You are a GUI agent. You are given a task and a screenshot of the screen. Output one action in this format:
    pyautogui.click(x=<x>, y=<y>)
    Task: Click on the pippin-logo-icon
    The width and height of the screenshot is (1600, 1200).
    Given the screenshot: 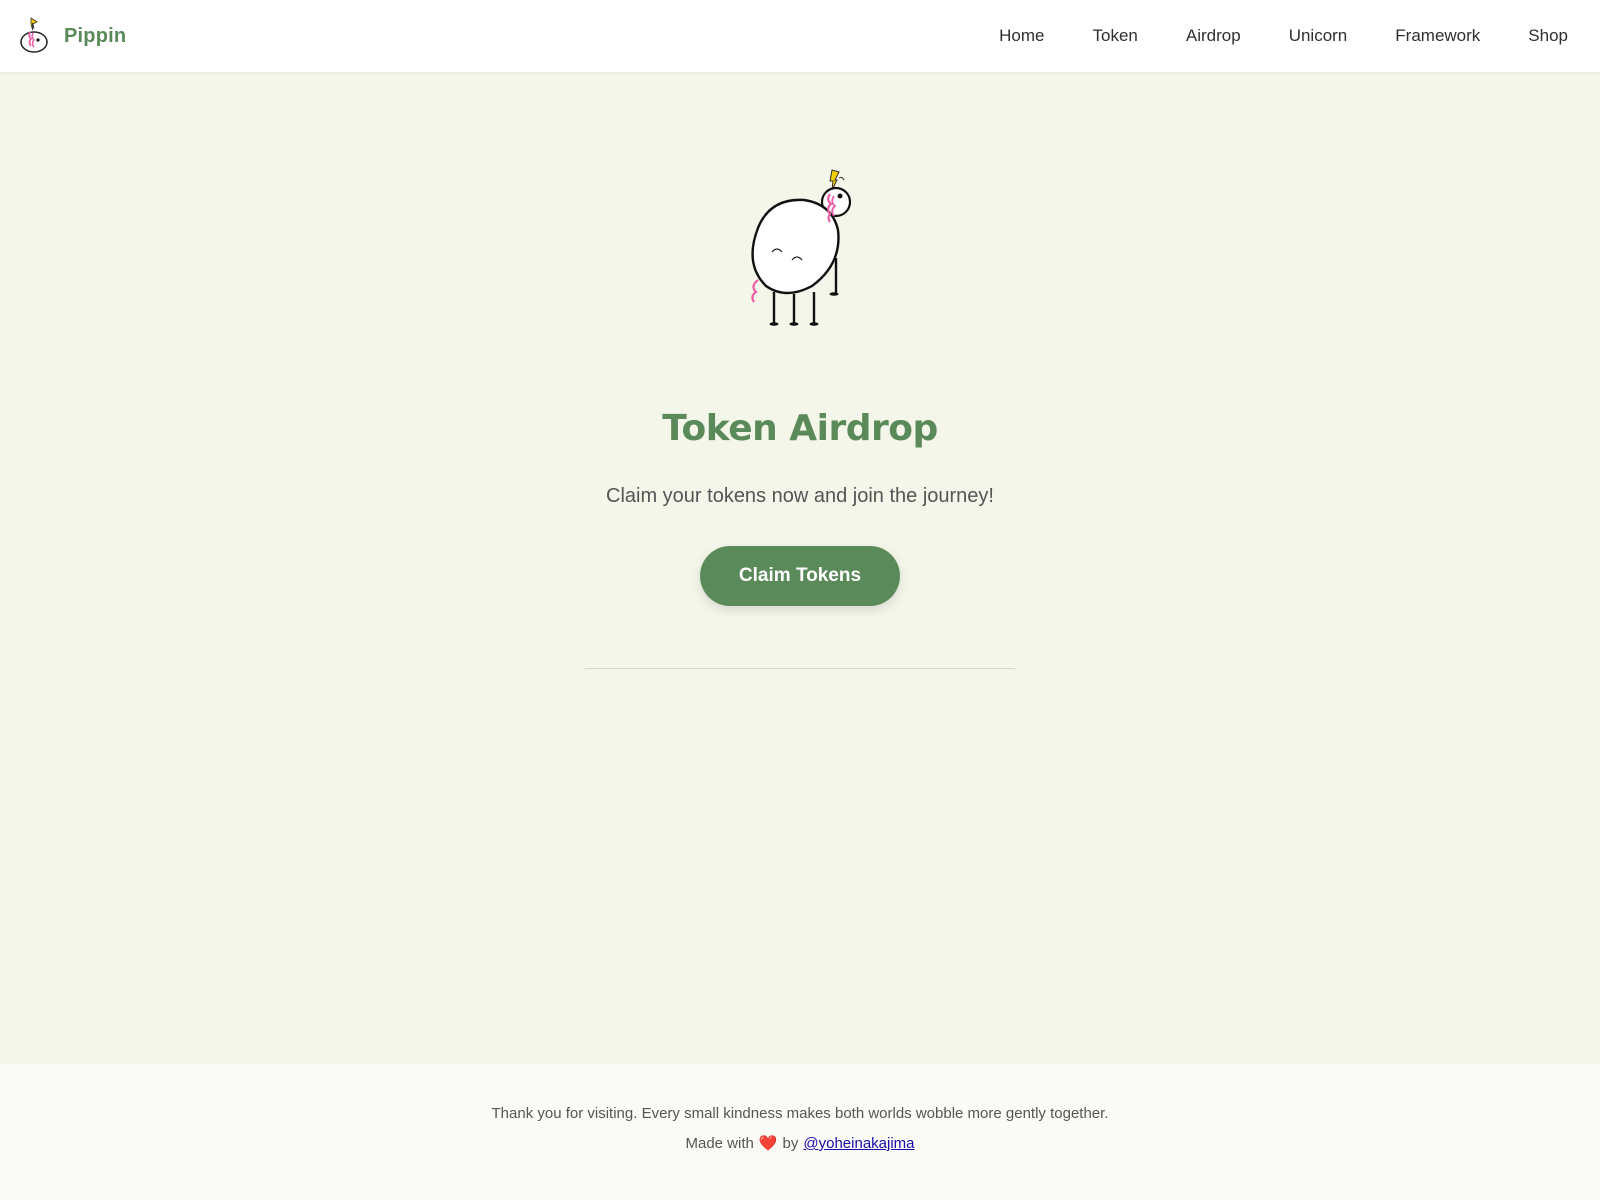 What is the action you would take?
    pyautogui.click(x=34, y=35)
    